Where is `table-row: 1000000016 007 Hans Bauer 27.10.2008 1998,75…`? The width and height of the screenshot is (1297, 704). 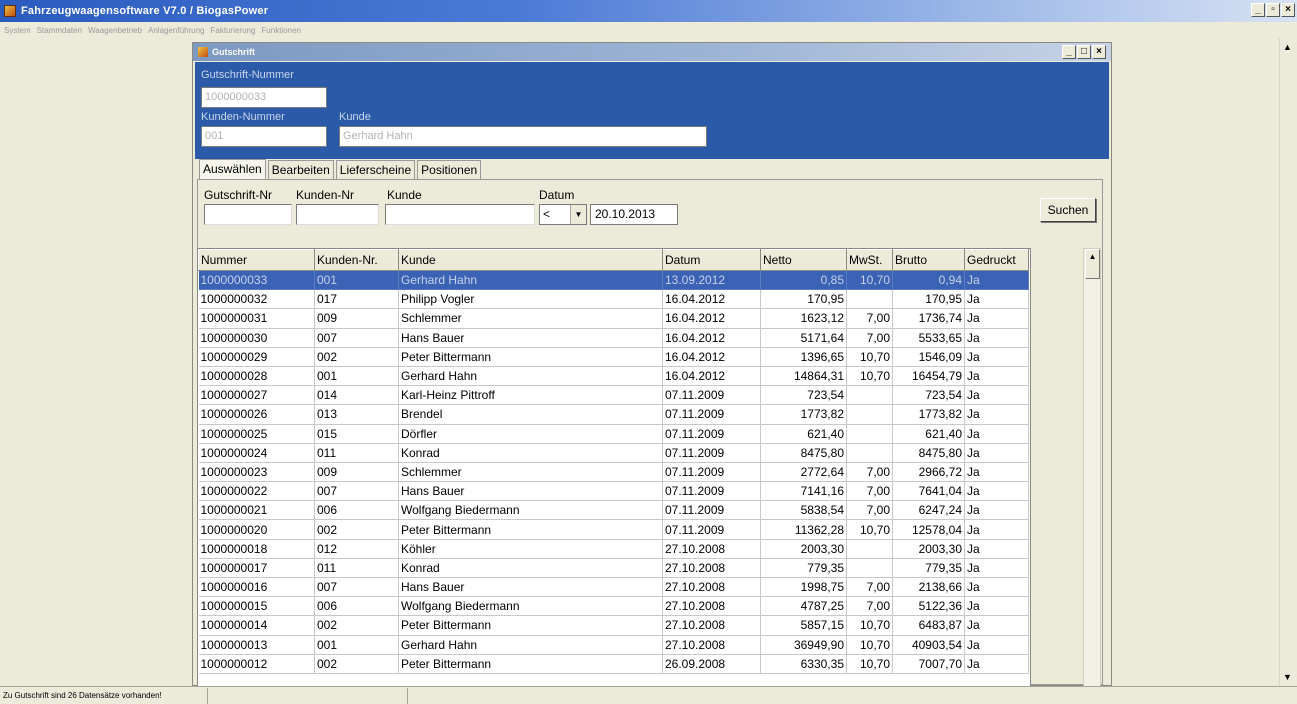
table-row: 1000000016 007 Hans Bauer 27.10.2008 1998,75… is located at coordinates (613, 587).